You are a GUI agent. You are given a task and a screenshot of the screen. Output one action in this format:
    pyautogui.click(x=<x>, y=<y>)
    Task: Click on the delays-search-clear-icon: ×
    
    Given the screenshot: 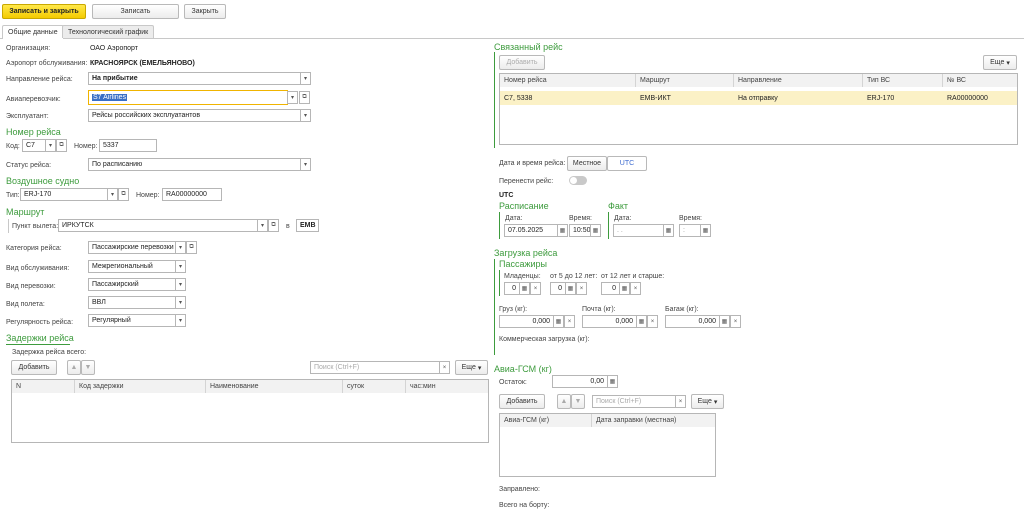 What is the action you would take?
    pyautogui.click(x=444, y=367)
    